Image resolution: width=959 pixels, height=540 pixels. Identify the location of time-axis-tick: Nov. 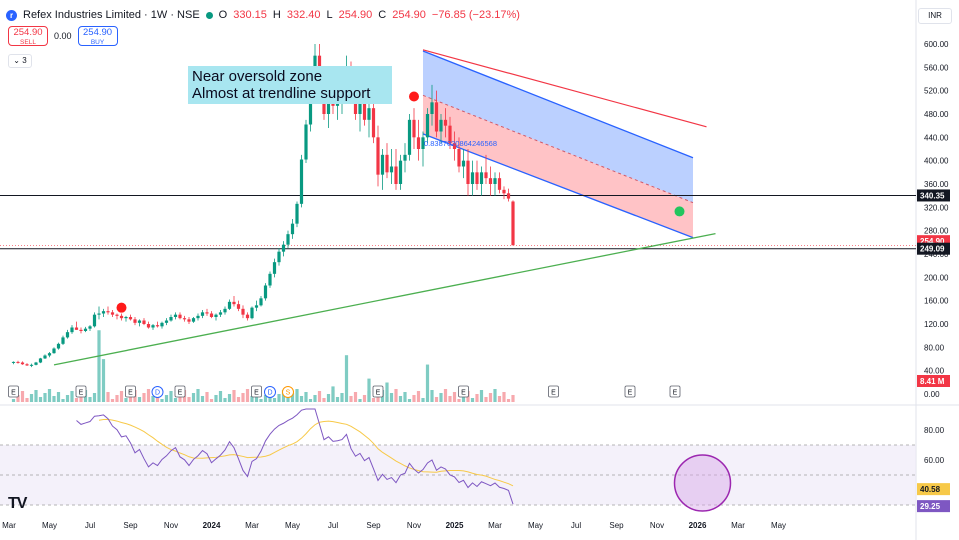
(657, 525).